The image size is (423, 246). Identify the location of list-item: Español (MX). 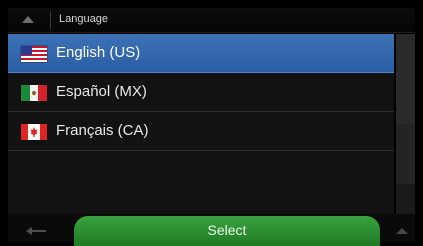
(201, 92).